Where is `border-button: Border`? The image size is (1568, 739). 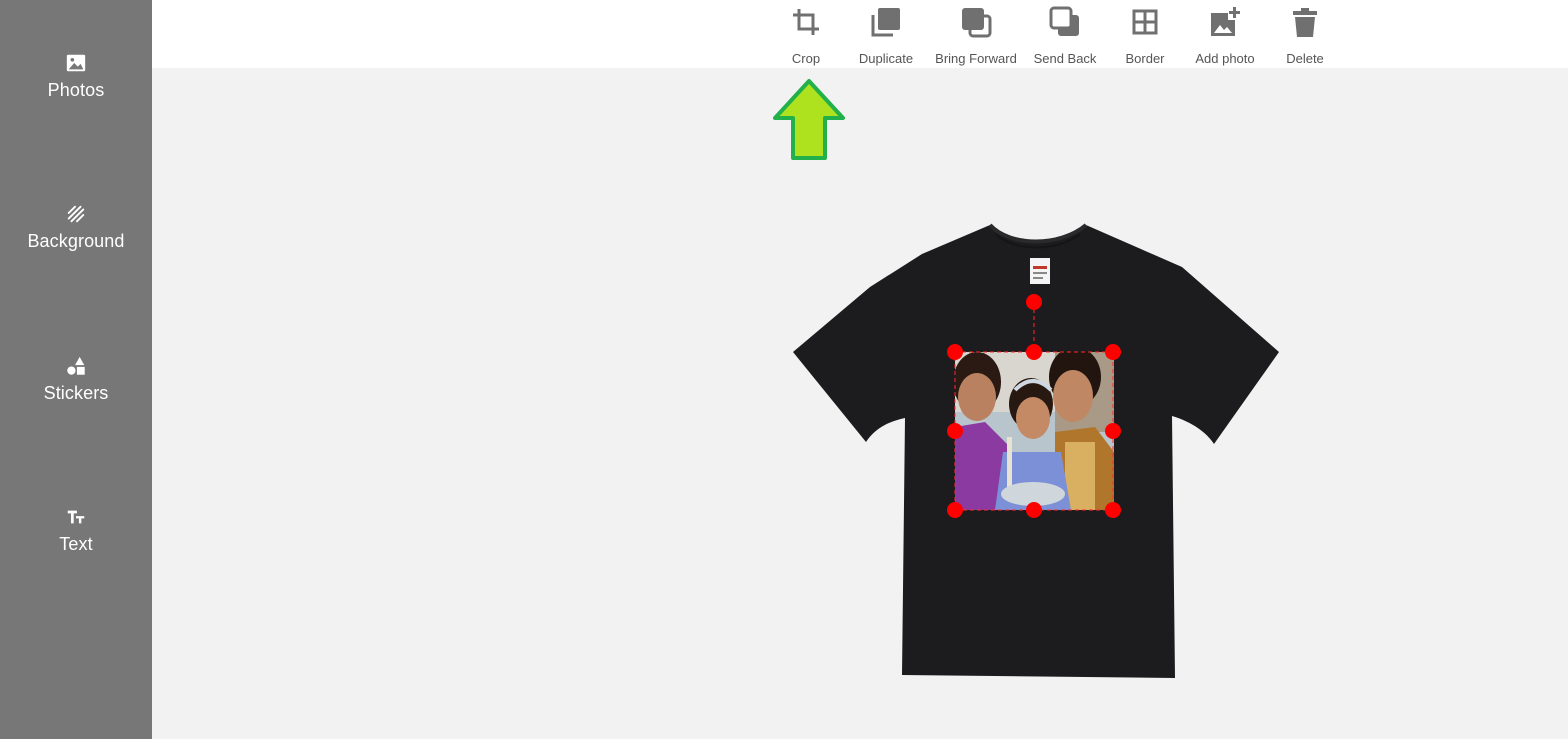 border-button: Border is located at coordinates (1145, 34).